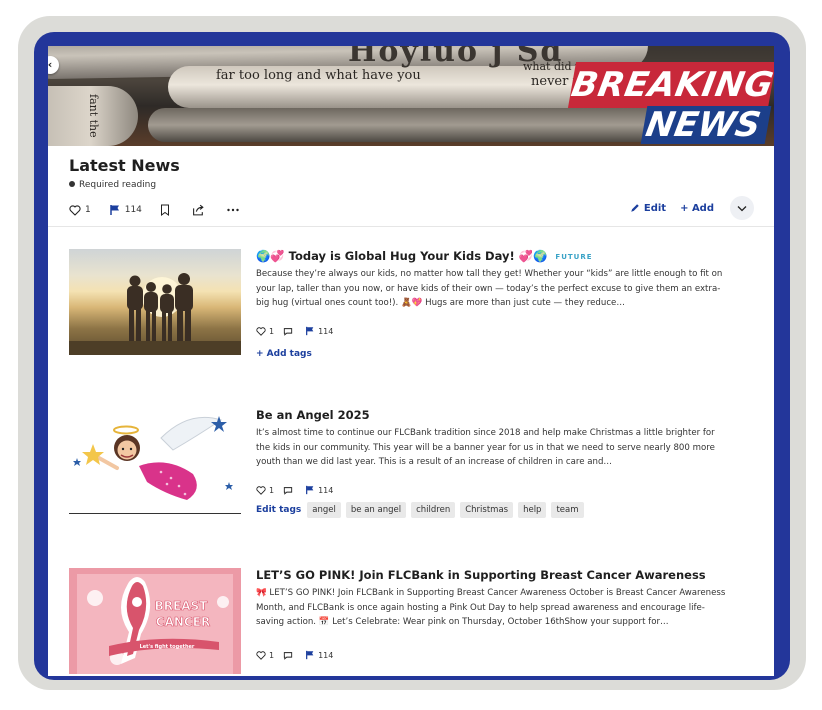 The height and width of the screenshot is (710, 822). What do you see at coordinates (376, 510) in the screenshot?
I see `tag-chip: be an angel` at bounding box center [376, 510].